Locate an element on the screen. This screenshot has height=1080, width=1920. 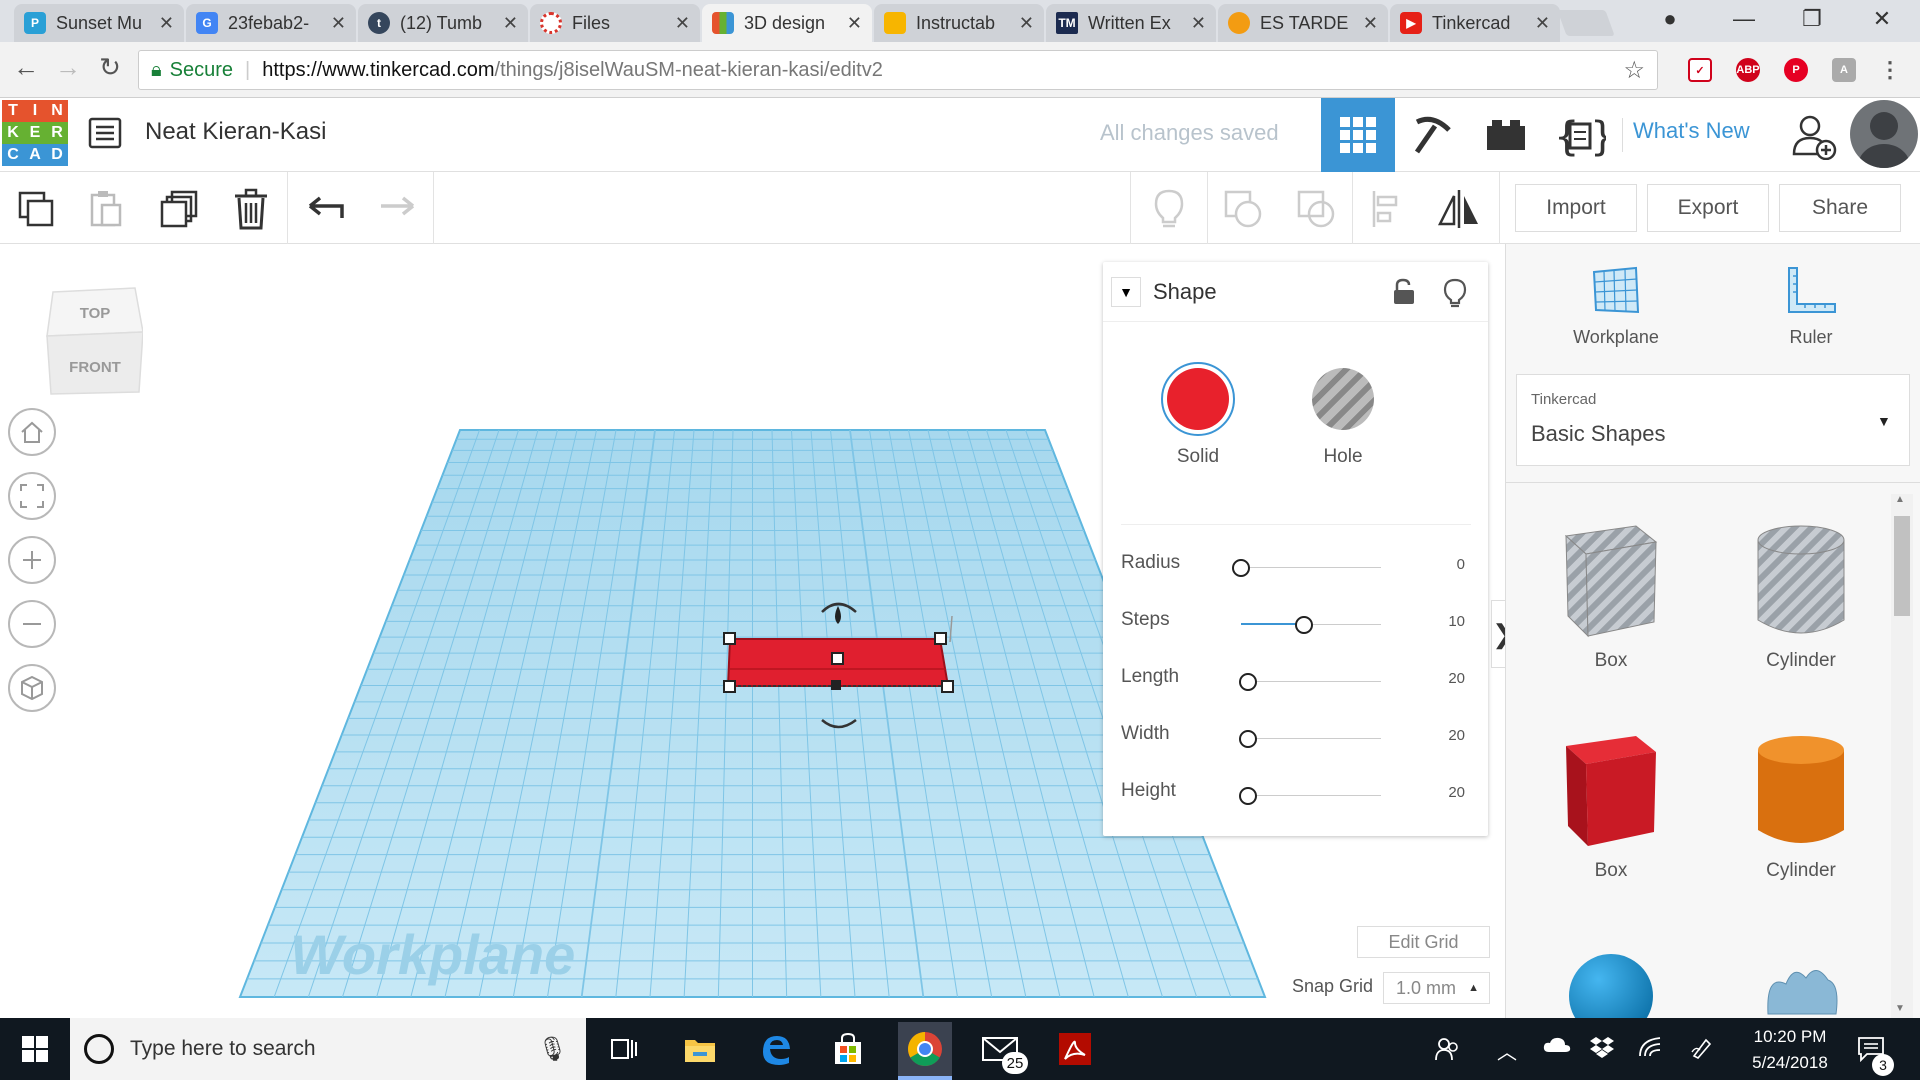
export-button: Export is located at coordinates (1708, 208).